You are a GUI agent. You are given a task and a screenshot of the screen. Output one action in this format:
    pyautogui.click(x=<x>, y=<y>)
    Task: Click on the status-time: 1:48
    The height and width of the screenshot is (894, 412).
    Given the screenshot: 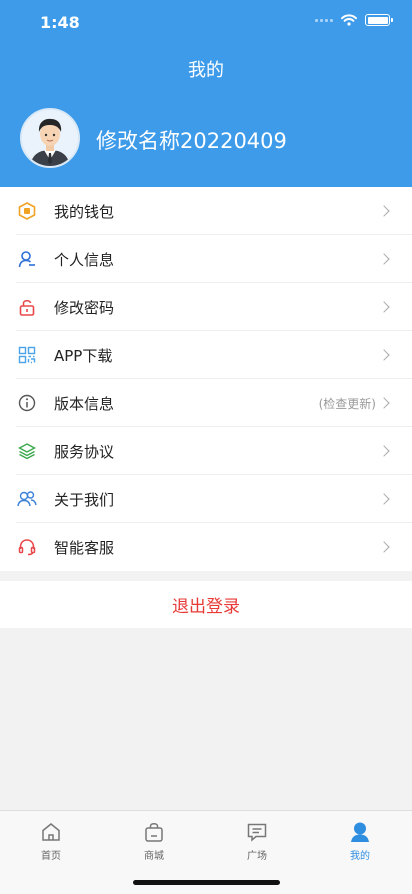 What is the action you would take?
    pyautogui.click(x=60, y=22)
    